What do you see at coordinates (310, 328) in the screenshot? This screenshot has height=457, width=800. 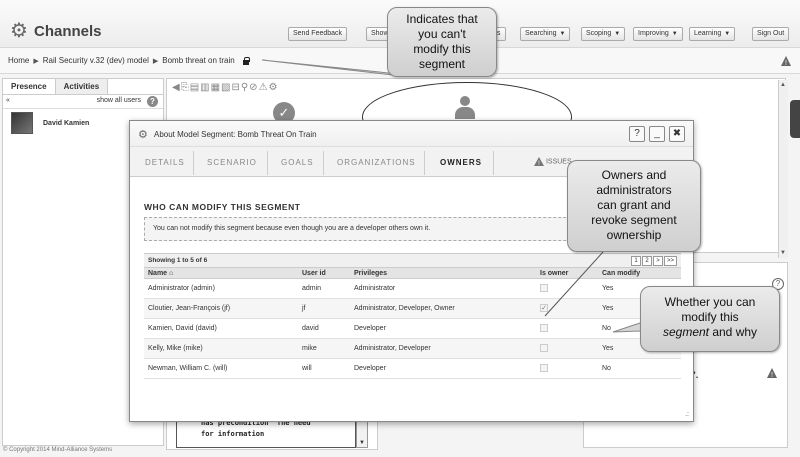 I see `cell-user-id: david` at bounding box center [310, 328].